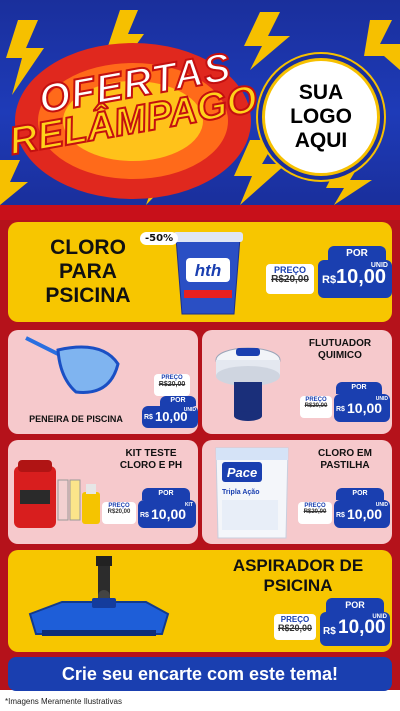  What do you see at coordinates (248, 381) in the screenshot?
I see `product-image-floater` at bounding box center [248, 381].